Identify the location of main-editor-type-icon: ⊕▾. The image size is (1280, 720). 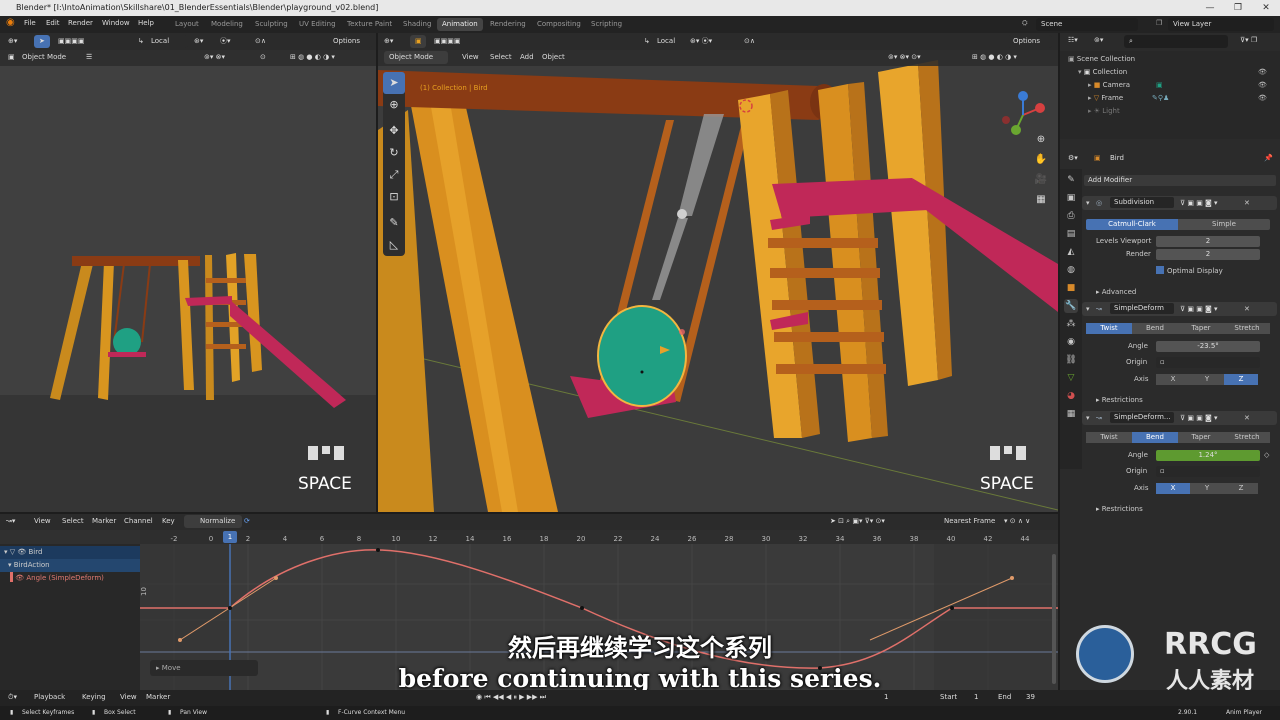
(388, 41).